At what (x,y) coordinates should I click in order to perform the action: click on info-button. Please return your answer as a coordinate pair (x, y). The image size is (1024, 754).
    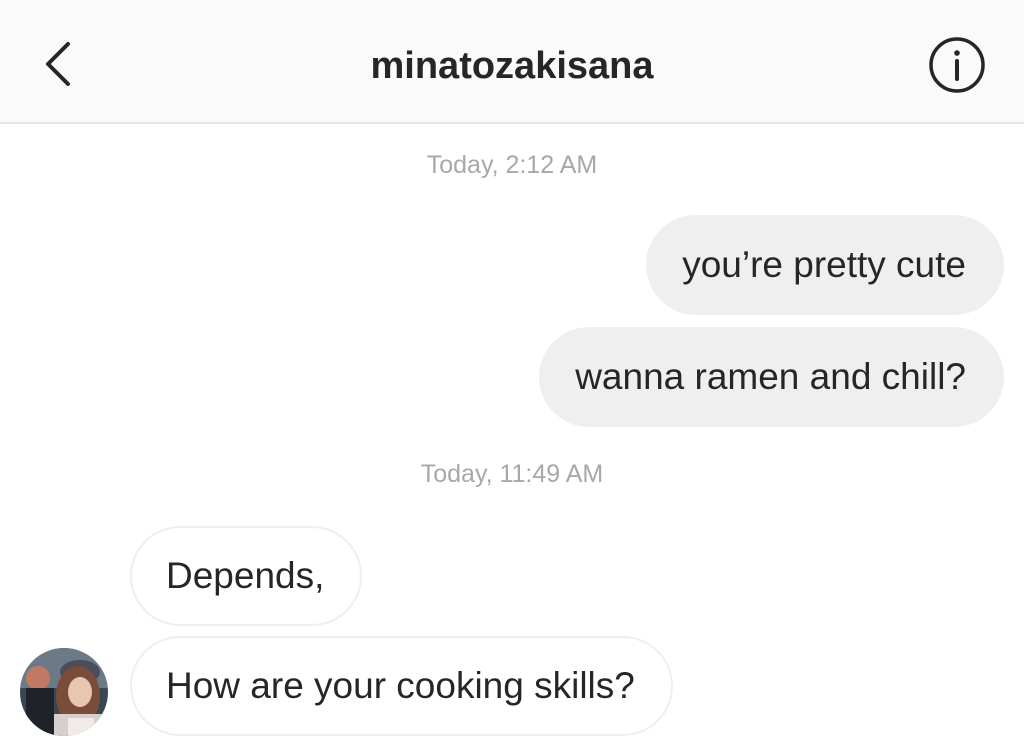
    Looking at the image, I should click on (957, 65).